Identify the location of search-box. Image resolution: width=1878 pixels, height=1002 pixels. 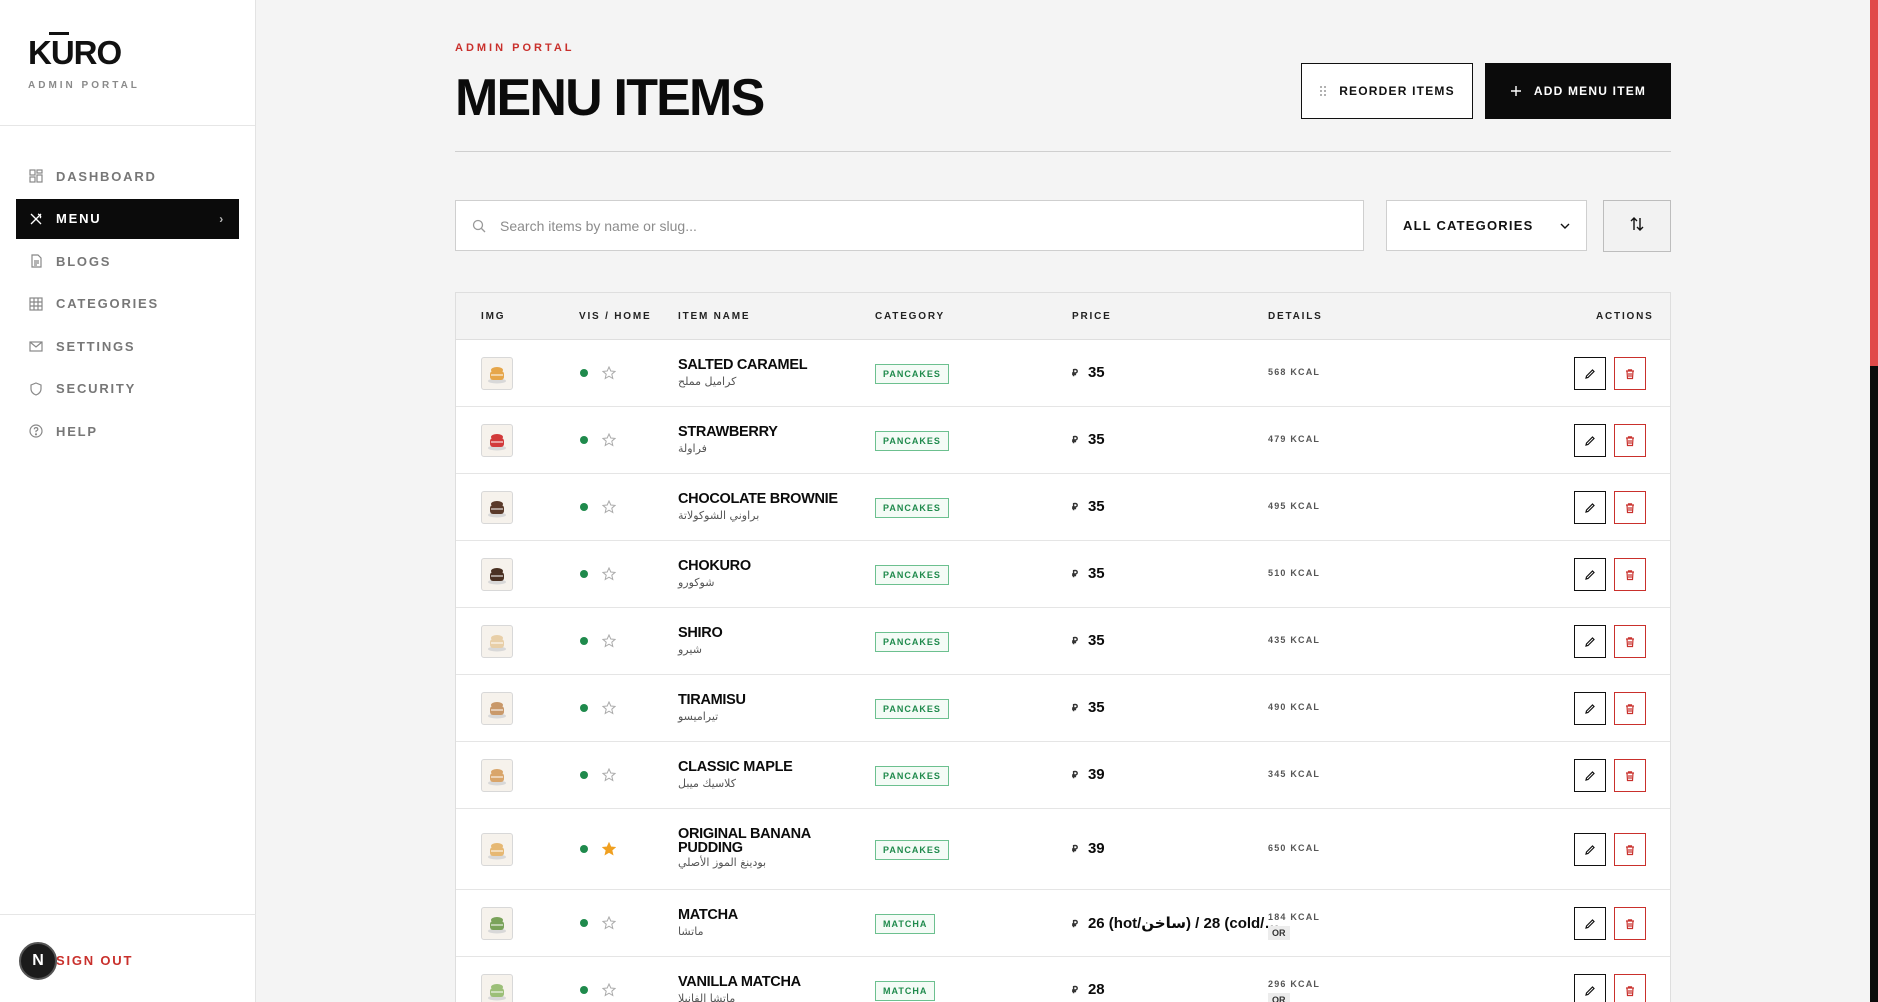
(909, 225).